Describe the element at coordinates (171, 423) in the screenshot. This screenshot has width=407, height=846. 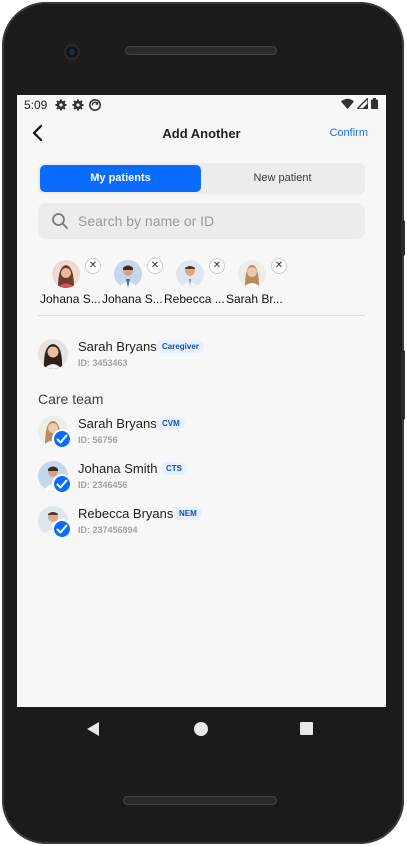
I see `role-badge: CVM` at that location.